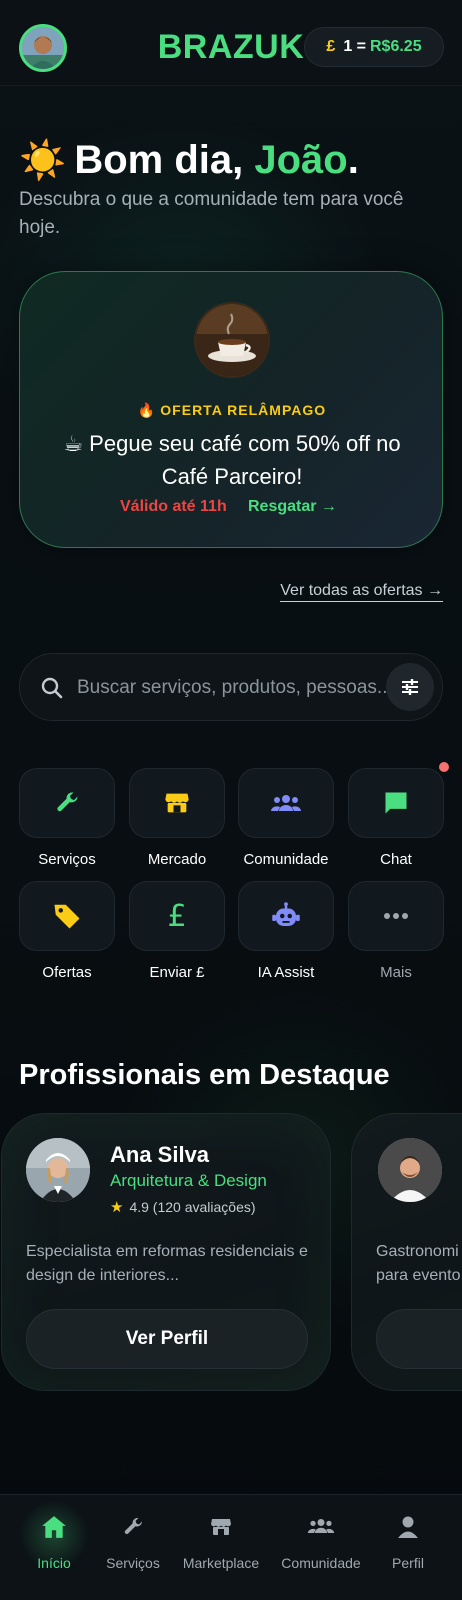 Image resolution: width=462 pixels, height=1600 pixels. Describe the element at coordinates (67, 972) in the screenshot. I see `category-label: Ofertas` at that location.